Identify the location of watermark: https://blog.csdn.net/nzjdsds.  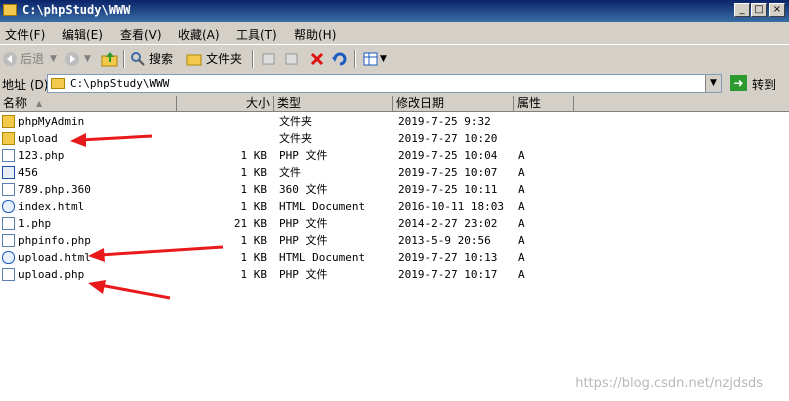
(669, 383).